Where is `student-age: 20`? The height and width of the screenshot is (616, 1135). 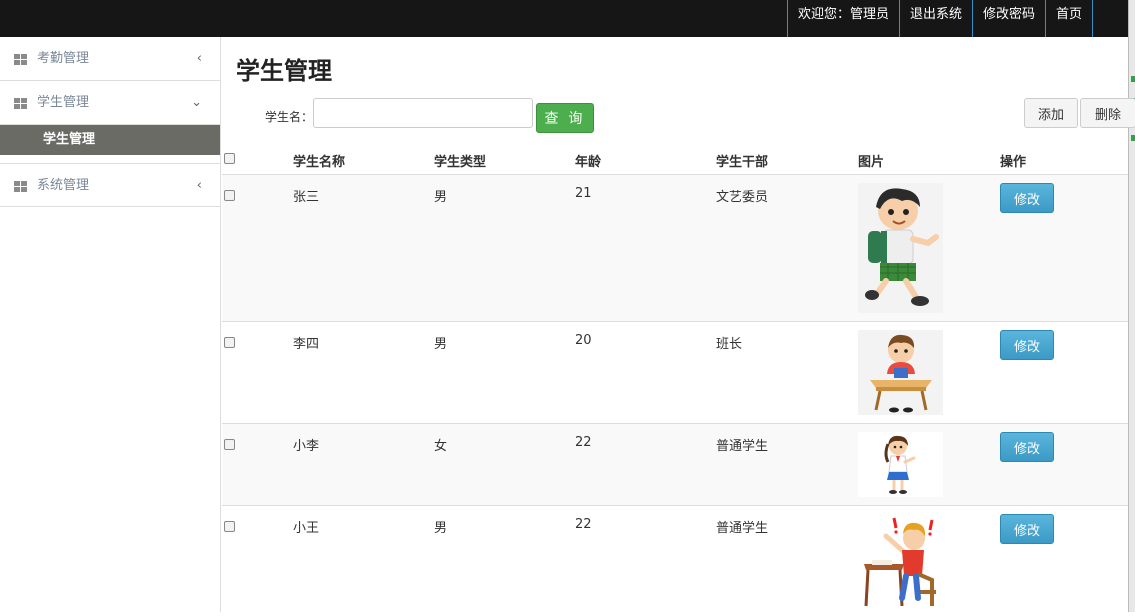 student-age: 20 is located at coordinates (583, 340).